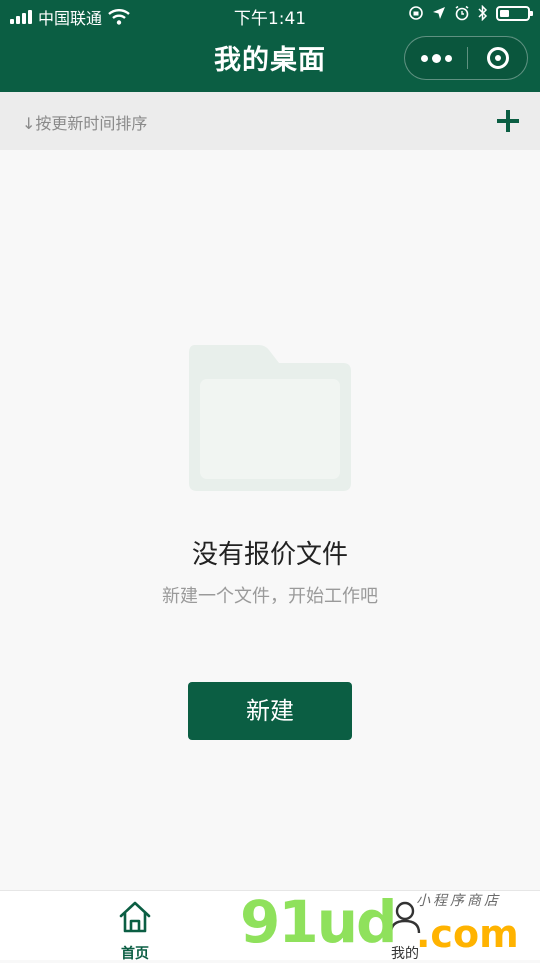  I want to click on tab-home: 首页, so click(135, 926).